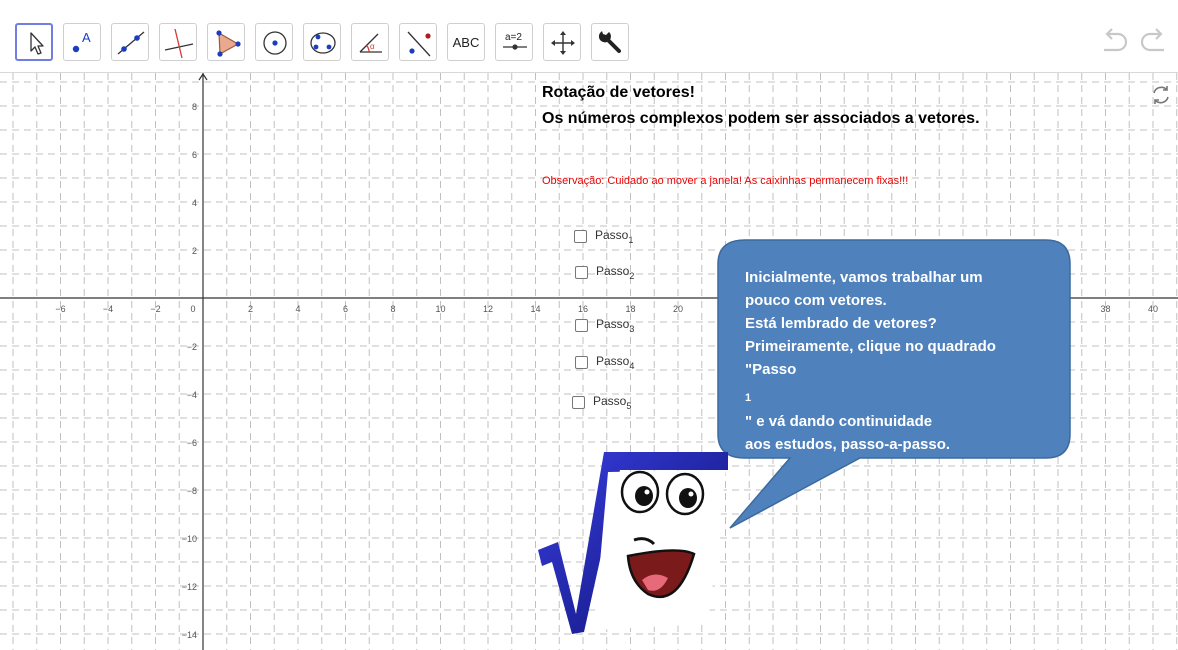 Image resolution: width=1178 pixels, height=650 pixels. What do you see at coordinates (841, 323) in the screenshot?
I see `bubble-line-3: Está lembrado de vetores?` at bounding box center [841, 323].